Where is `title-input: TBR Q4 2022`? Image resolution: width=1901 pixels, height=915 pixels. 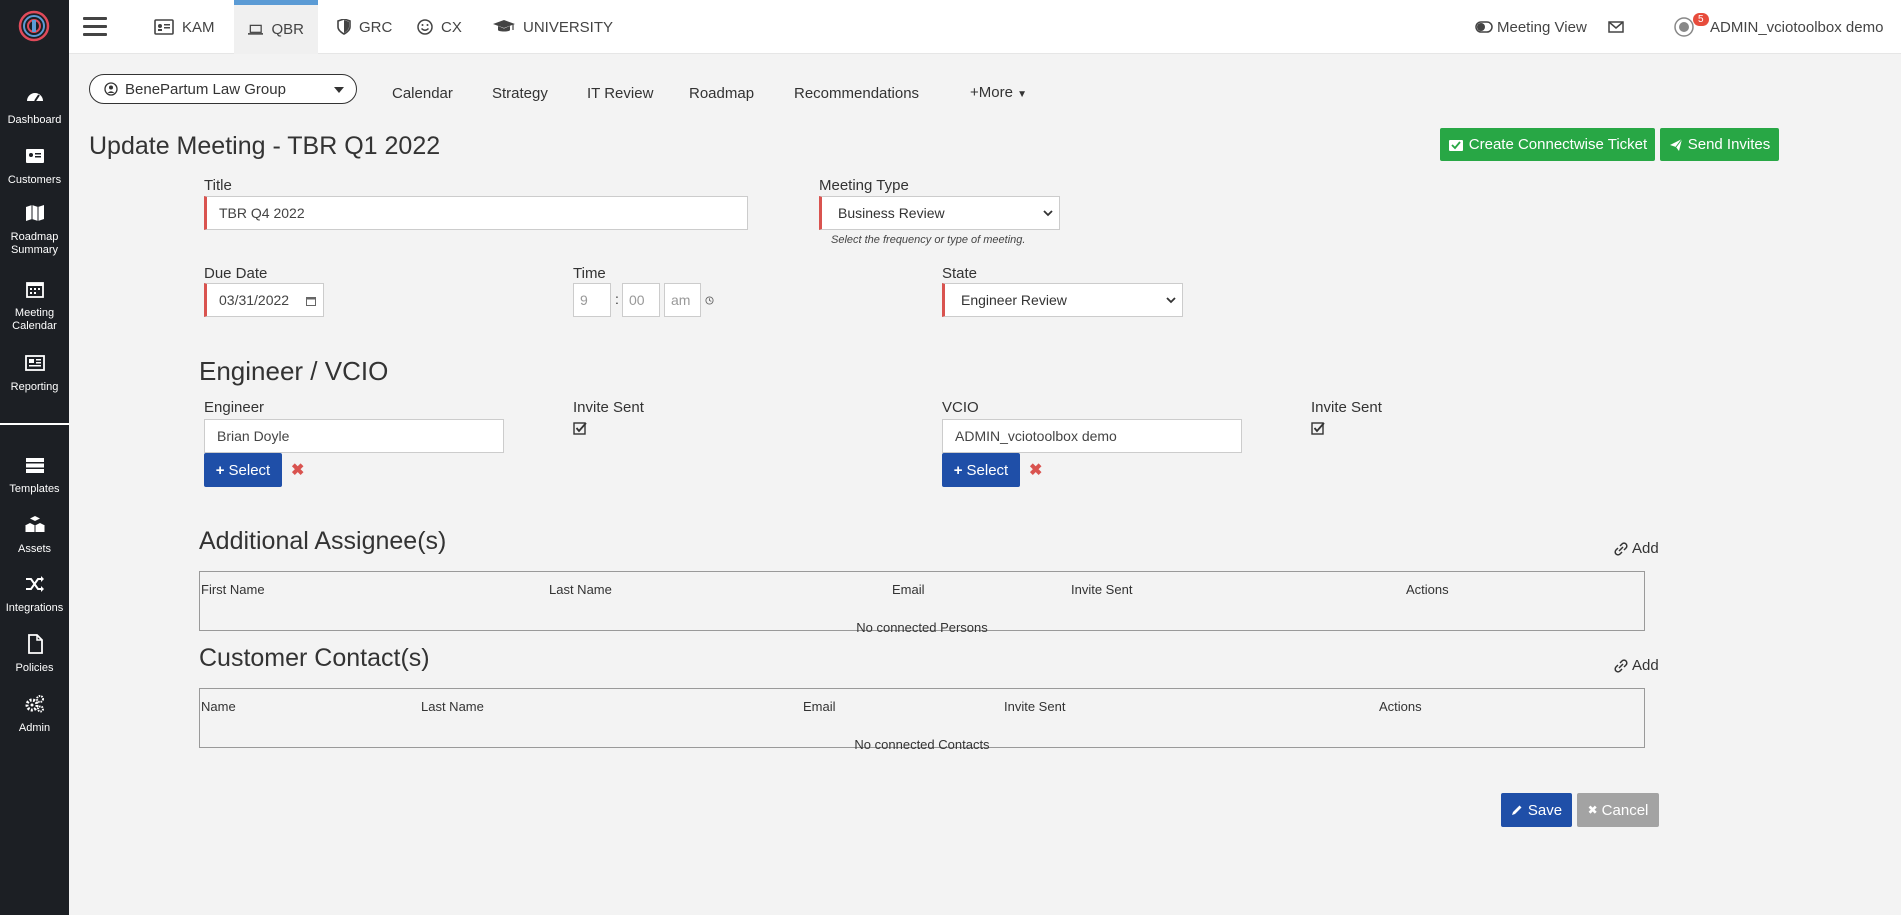 title-input: TBR Q4 2022 is located at coordinates (476, 213).